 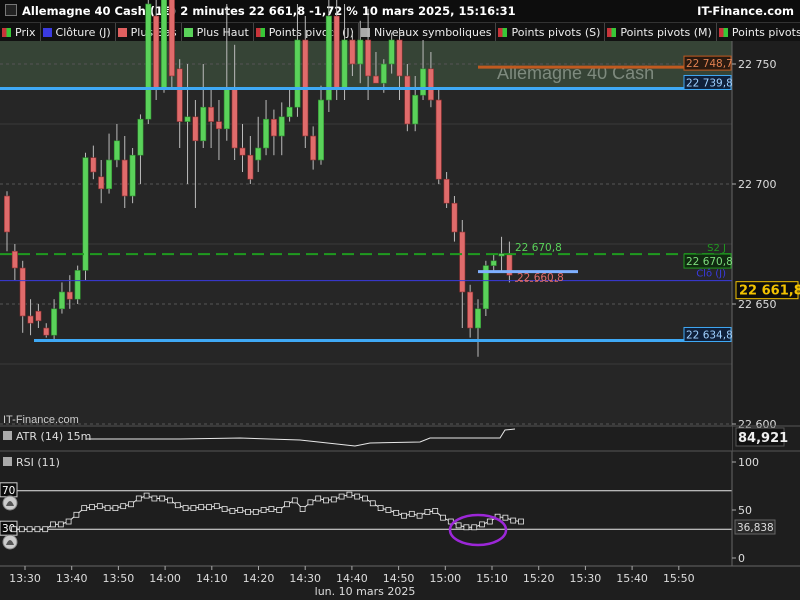 What do you see at coordinates (741, 558) in the screenshot?
I see `rsi-axis-tick-label: 0` at bounding box center [741, 558].